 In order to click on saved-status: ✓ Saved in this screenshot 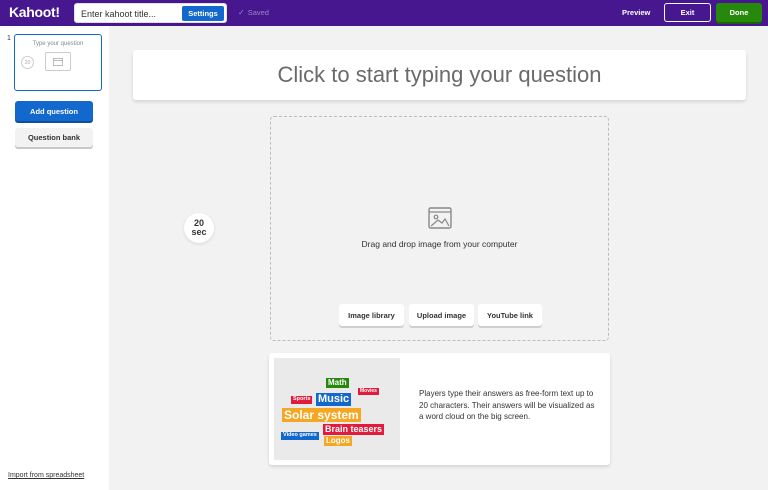, I will do `click(253, 12)`.